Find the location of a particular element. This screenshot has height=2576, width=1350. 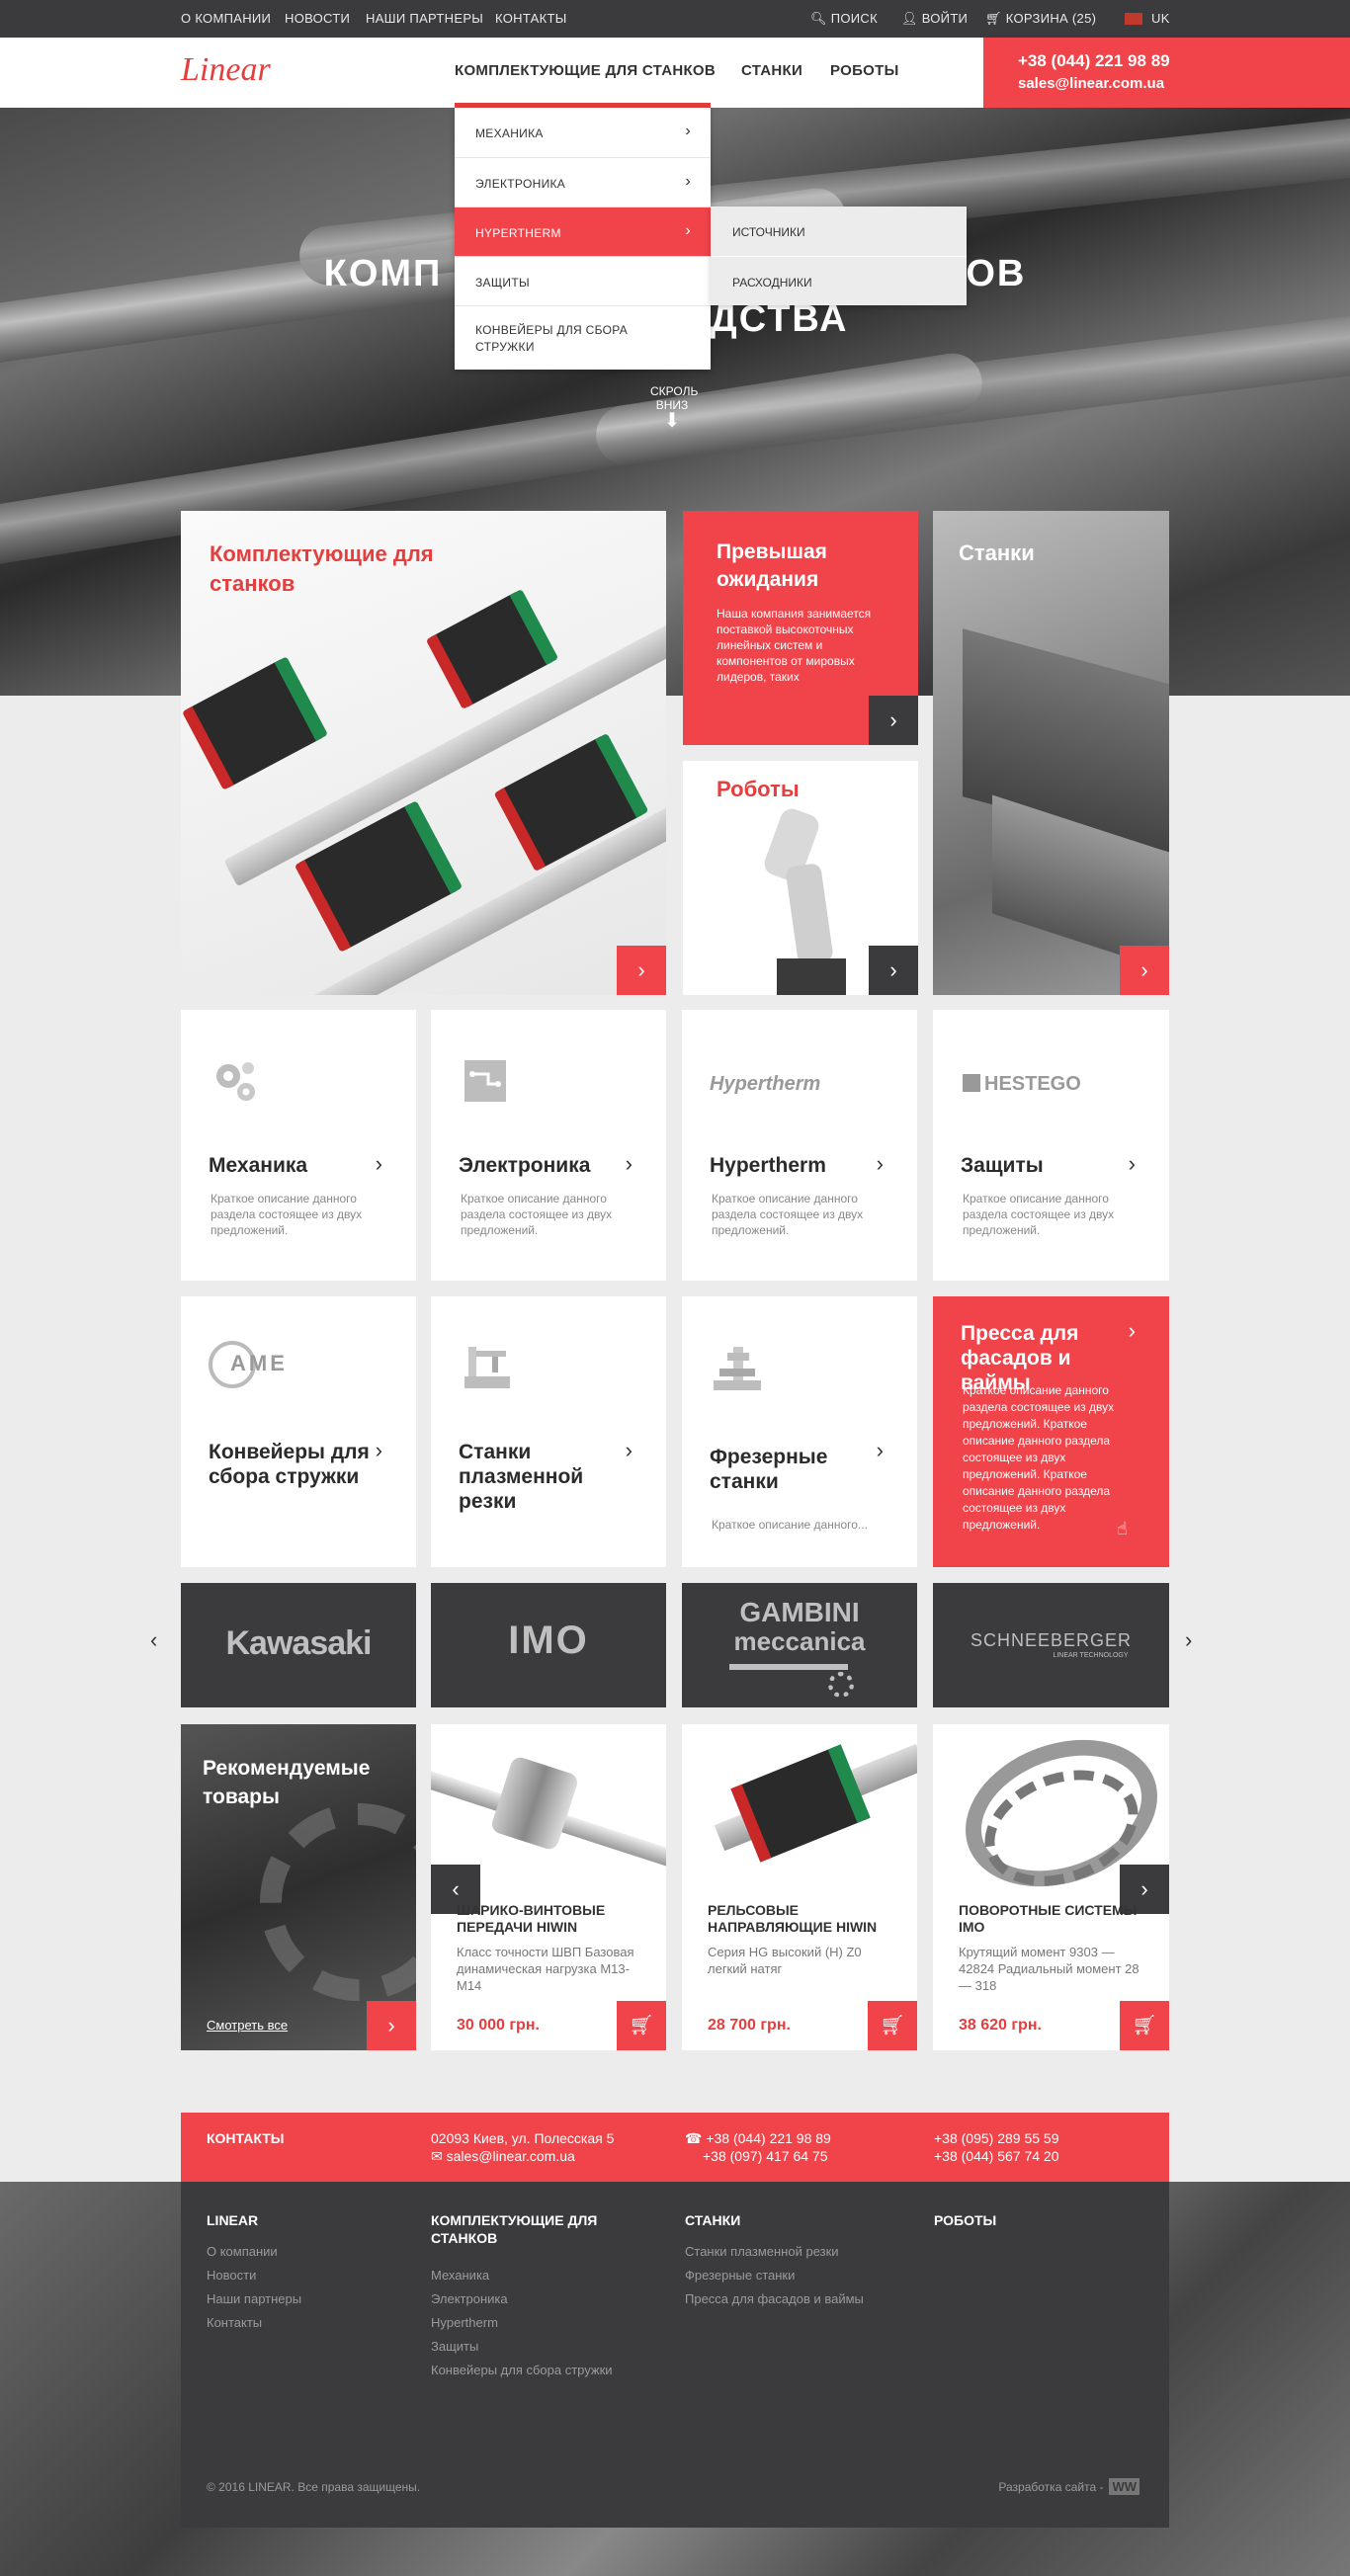

topnav-about: О КОМПАНИИ is located at coordinates (226, 18).